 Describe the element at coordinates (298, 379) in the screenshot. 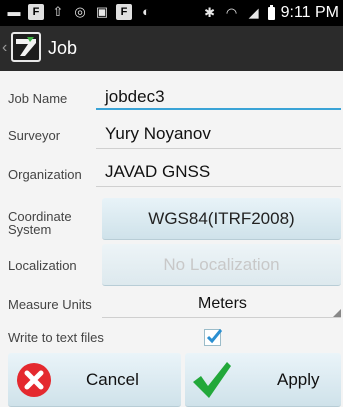

I see `apply-label: Apply` at that location.